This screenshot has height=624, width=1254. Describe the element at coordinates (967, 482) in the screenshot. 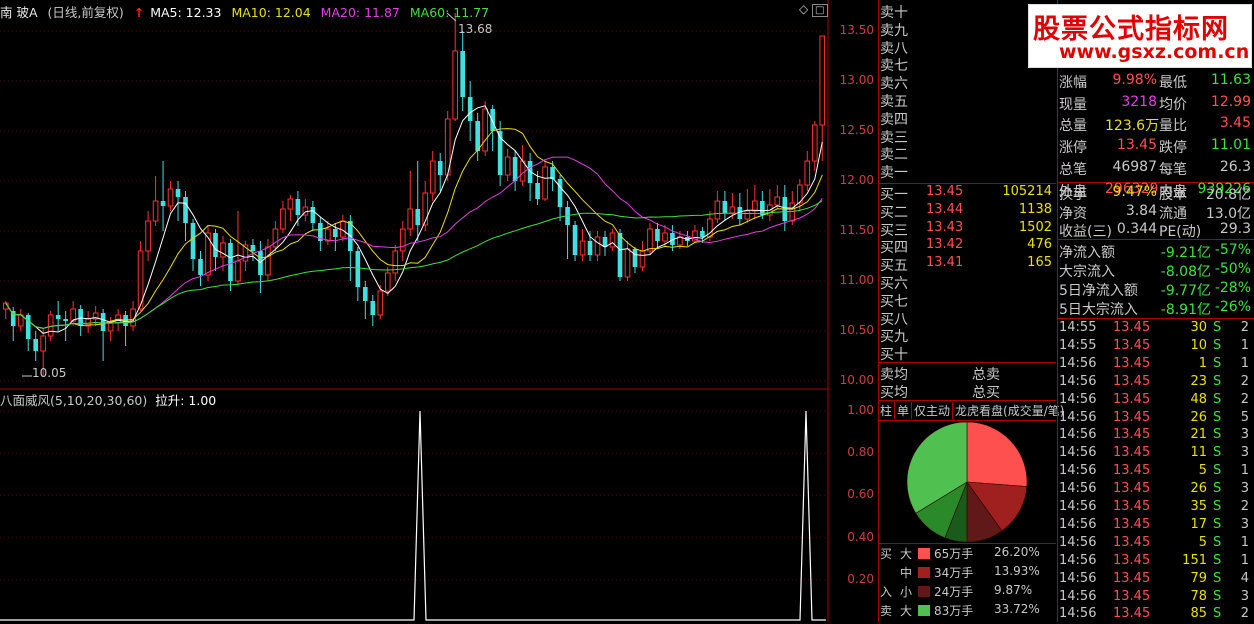

I see `order-size-pie-chart` at that location.